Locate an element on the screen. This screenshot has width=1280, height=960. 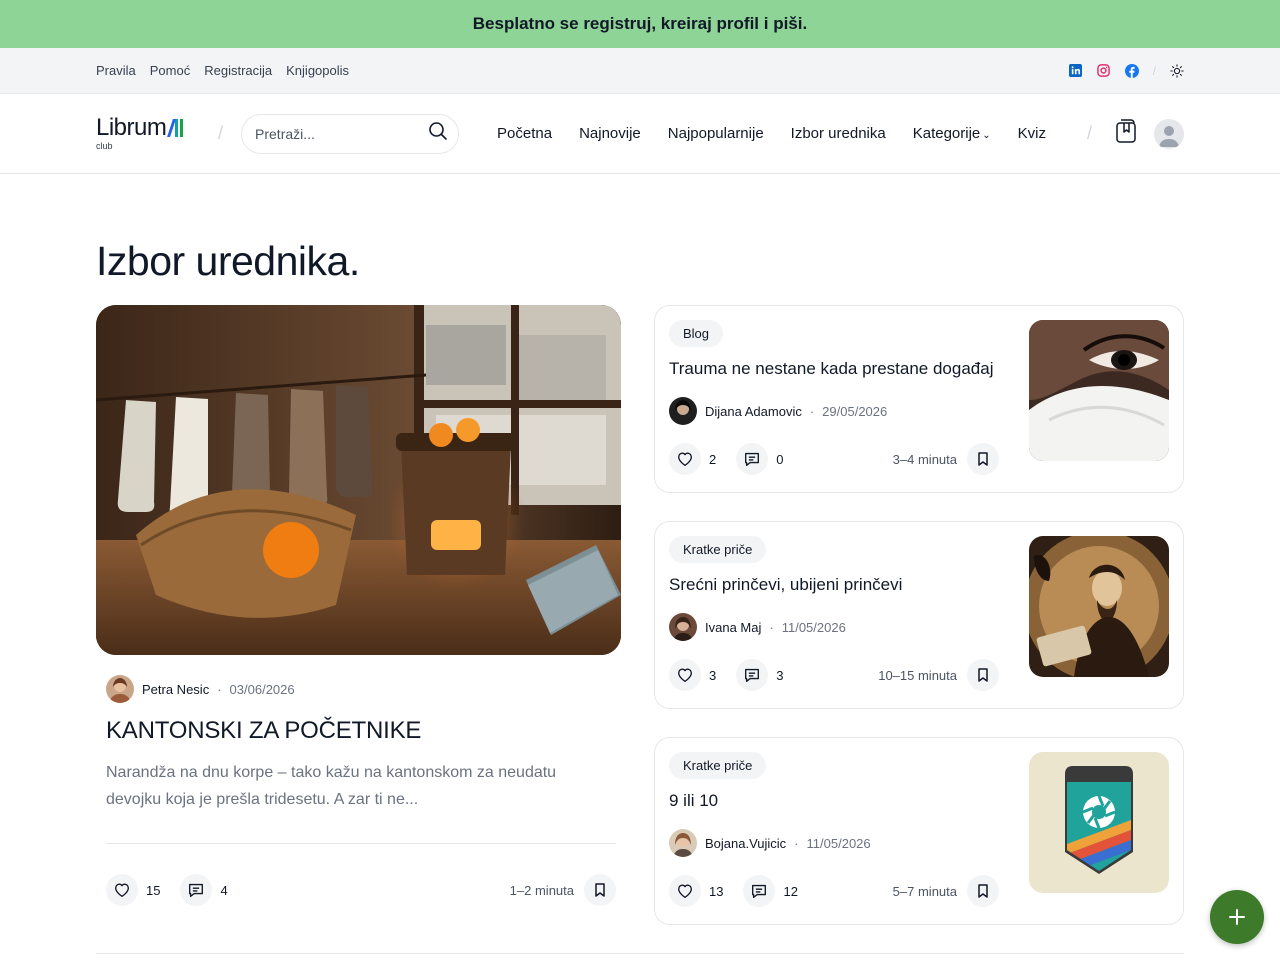
section-bottom-divider is located at coordinates (640, 953).